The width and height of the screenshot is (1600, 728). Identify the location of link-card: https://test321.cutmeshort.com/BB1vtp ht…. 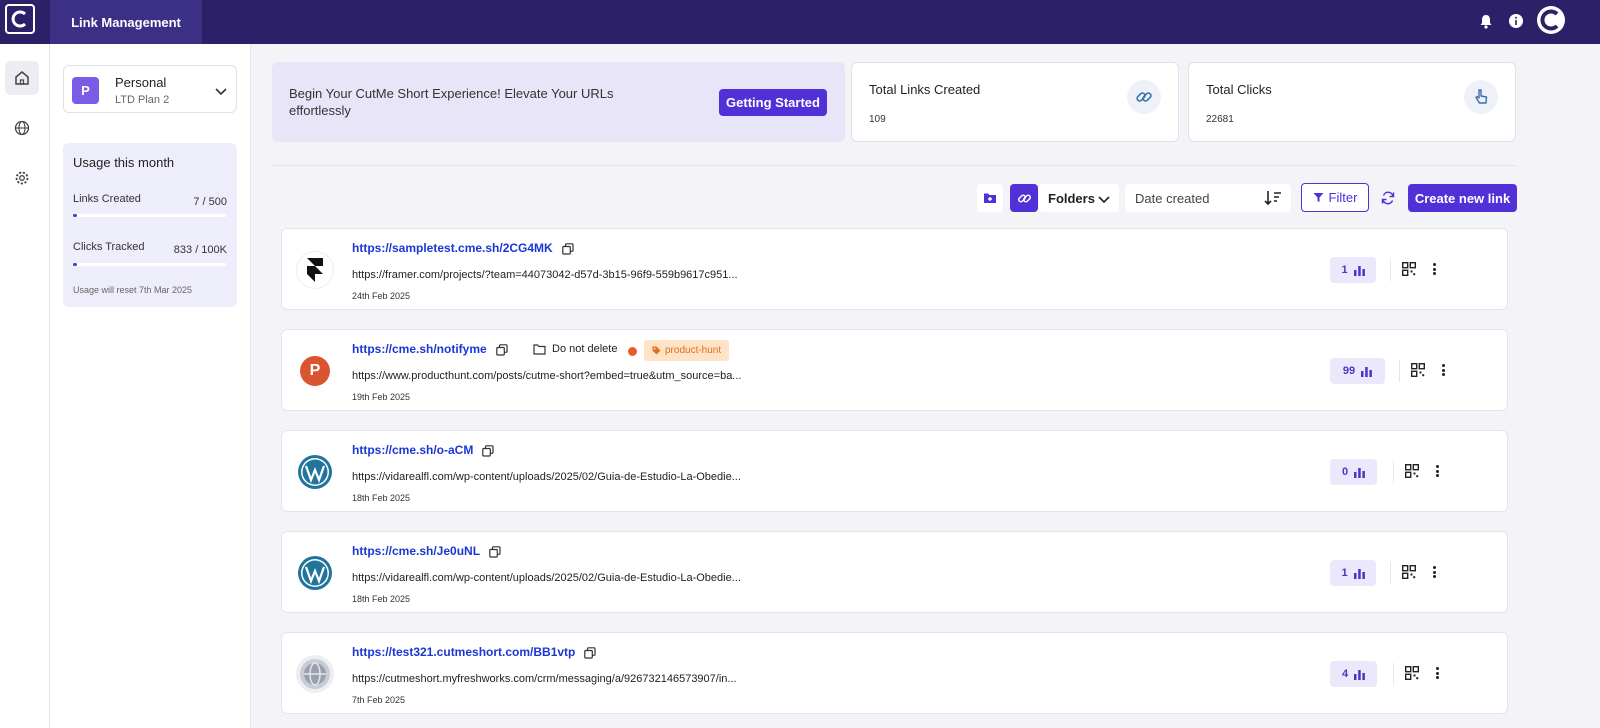
(894, 673).